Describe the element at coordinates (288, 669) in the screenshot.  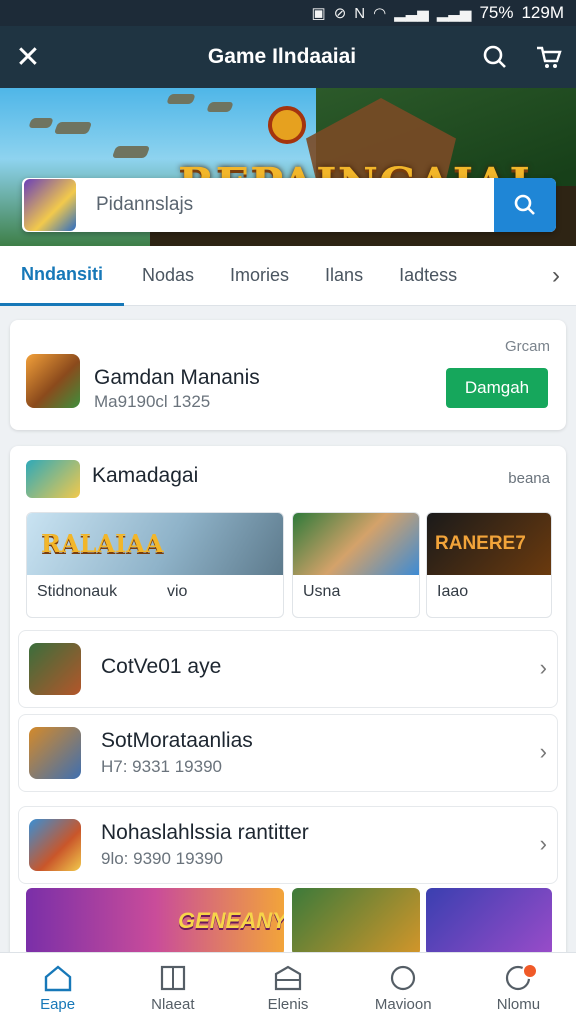
I see `list-item: CotVe01 aye ›` at that location.